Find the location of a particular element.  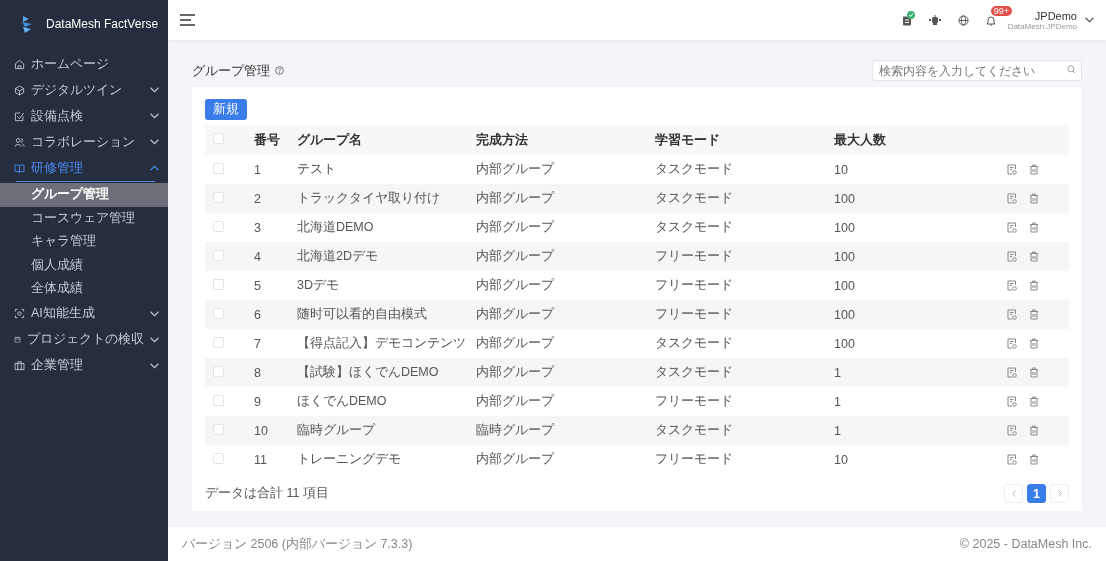

table-cell: 2 is located at coordinates (257, 198).